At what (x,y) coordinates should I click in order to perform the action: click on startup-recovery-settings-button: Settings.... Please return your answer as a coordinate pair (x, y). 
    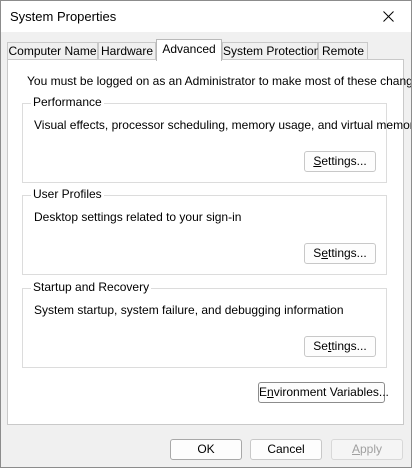
    Looking at the image, I should click on (340, 346).